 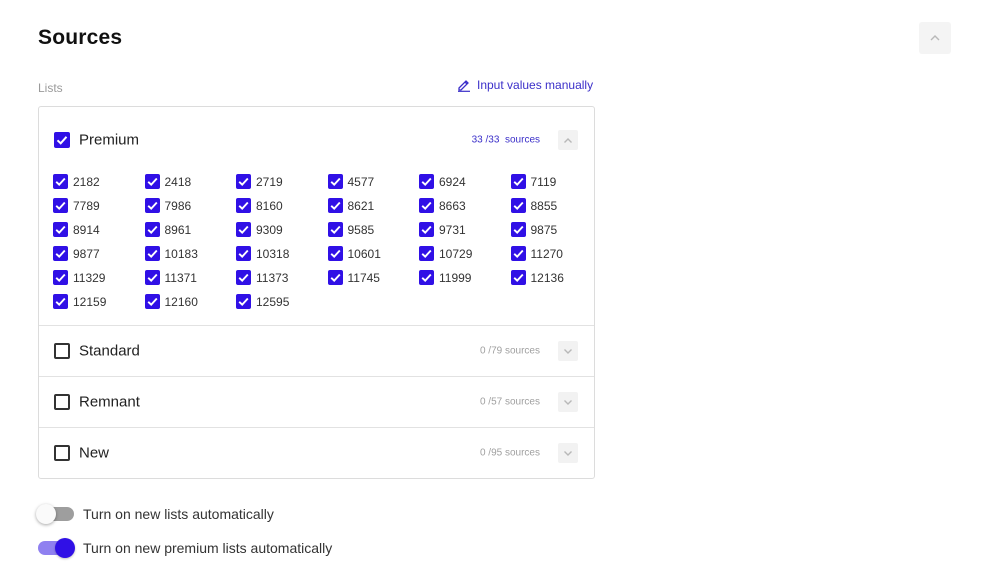 I want to click on source-checkbox-item: 12159, so click(x=79, y=301).